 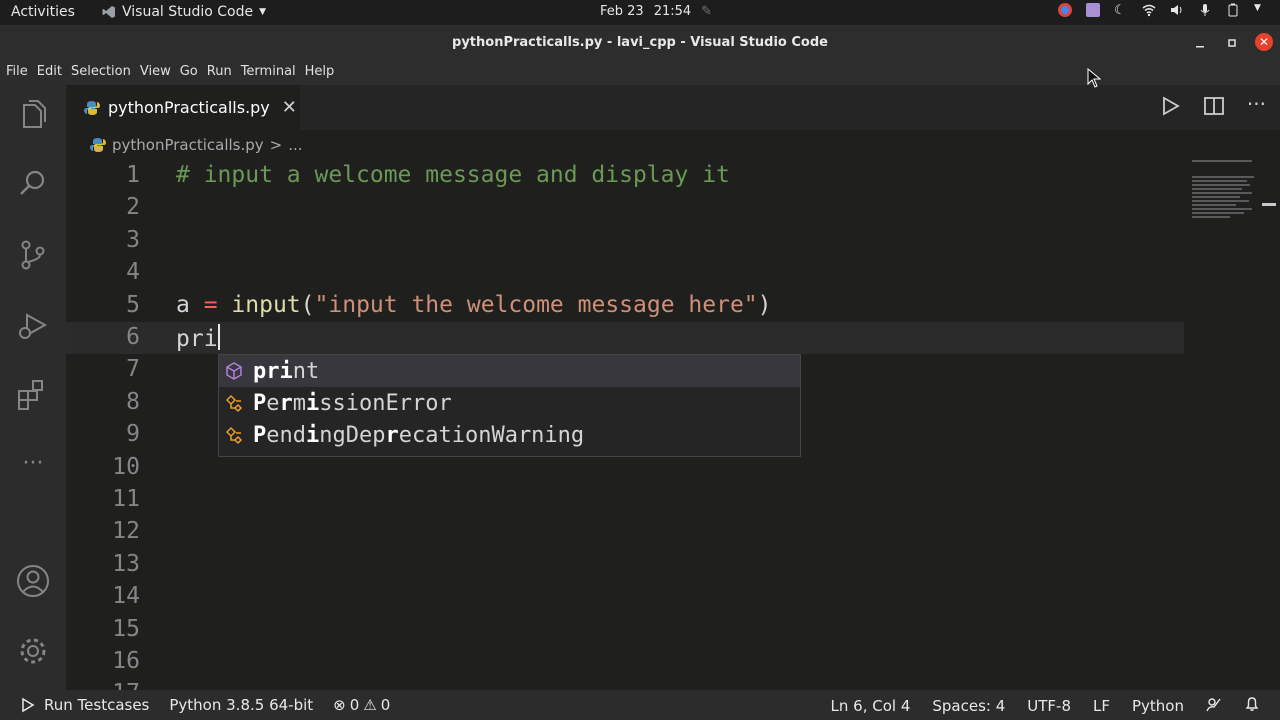 I want to click on system-tray: ☾ ▼, so click(x=1163, y=10).